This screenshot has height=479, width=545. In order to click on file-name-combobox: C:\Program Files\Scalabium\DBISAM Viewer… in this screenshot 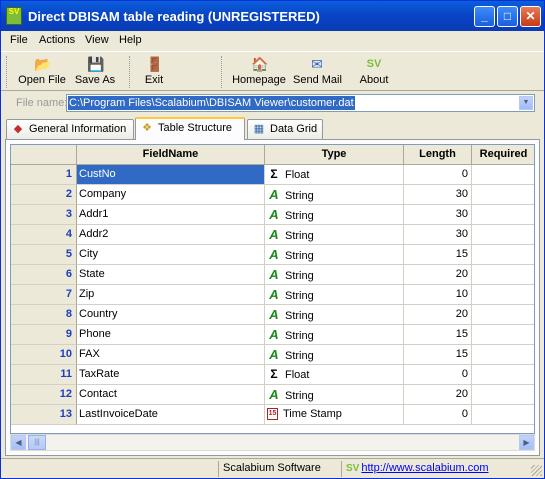, I will do `click(300, 103)`.